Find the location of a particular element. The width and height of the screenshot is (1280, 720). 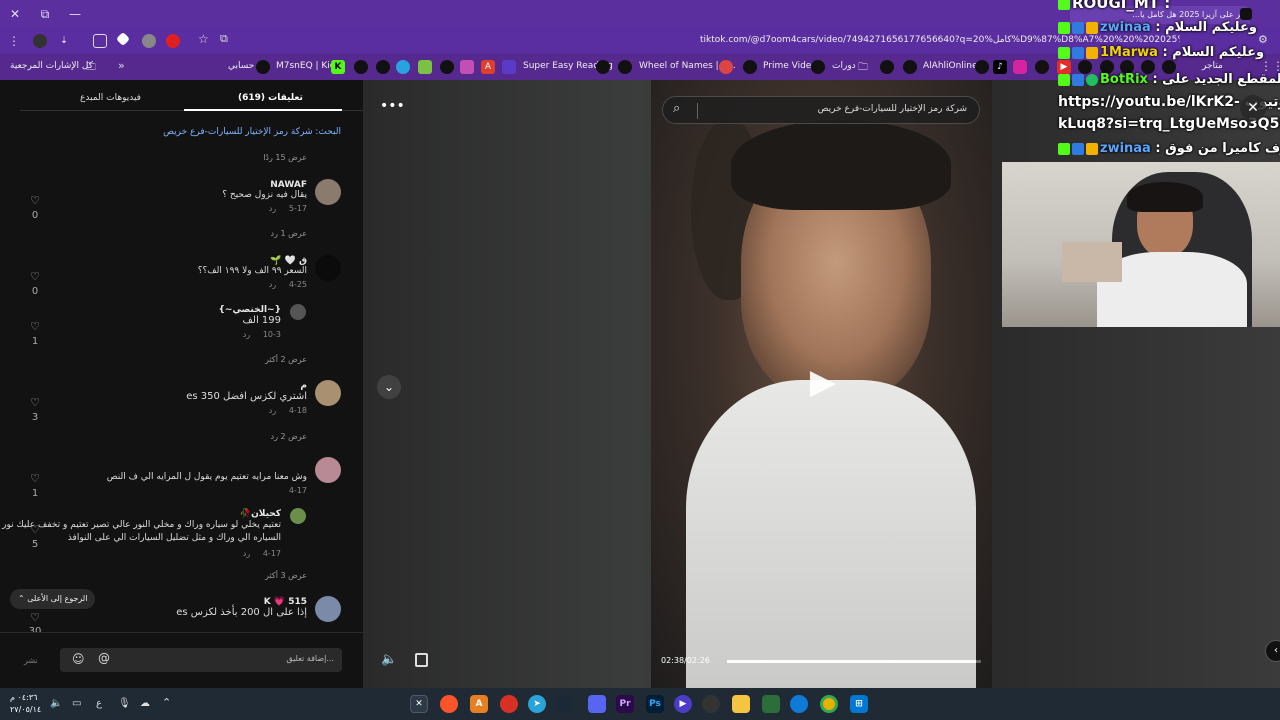

telegram-icon: ➤ is located at coordinates (537, 704).